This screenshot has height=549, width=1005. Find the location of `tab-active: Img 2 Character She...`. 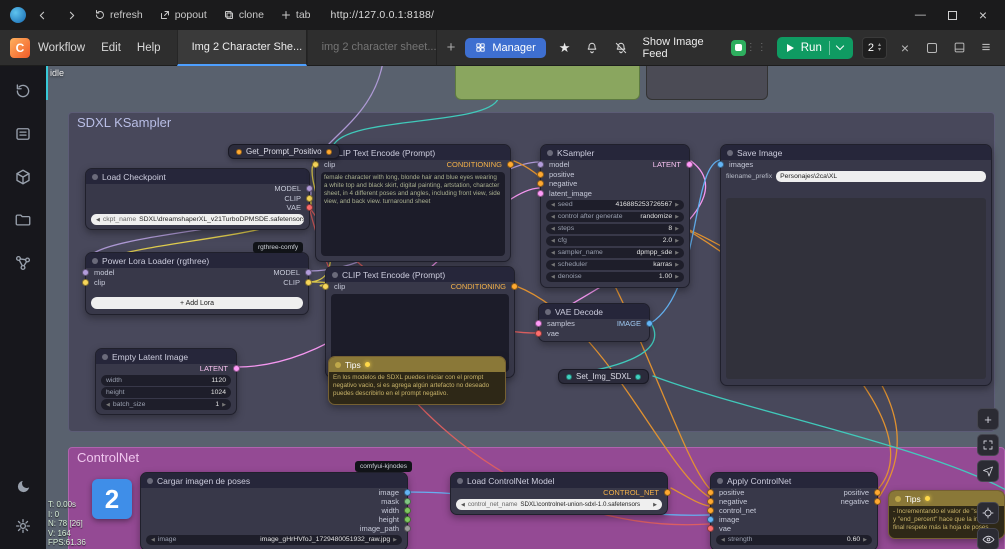

tab-active: Img 2 Character She... is located at coordinates (241, 47).